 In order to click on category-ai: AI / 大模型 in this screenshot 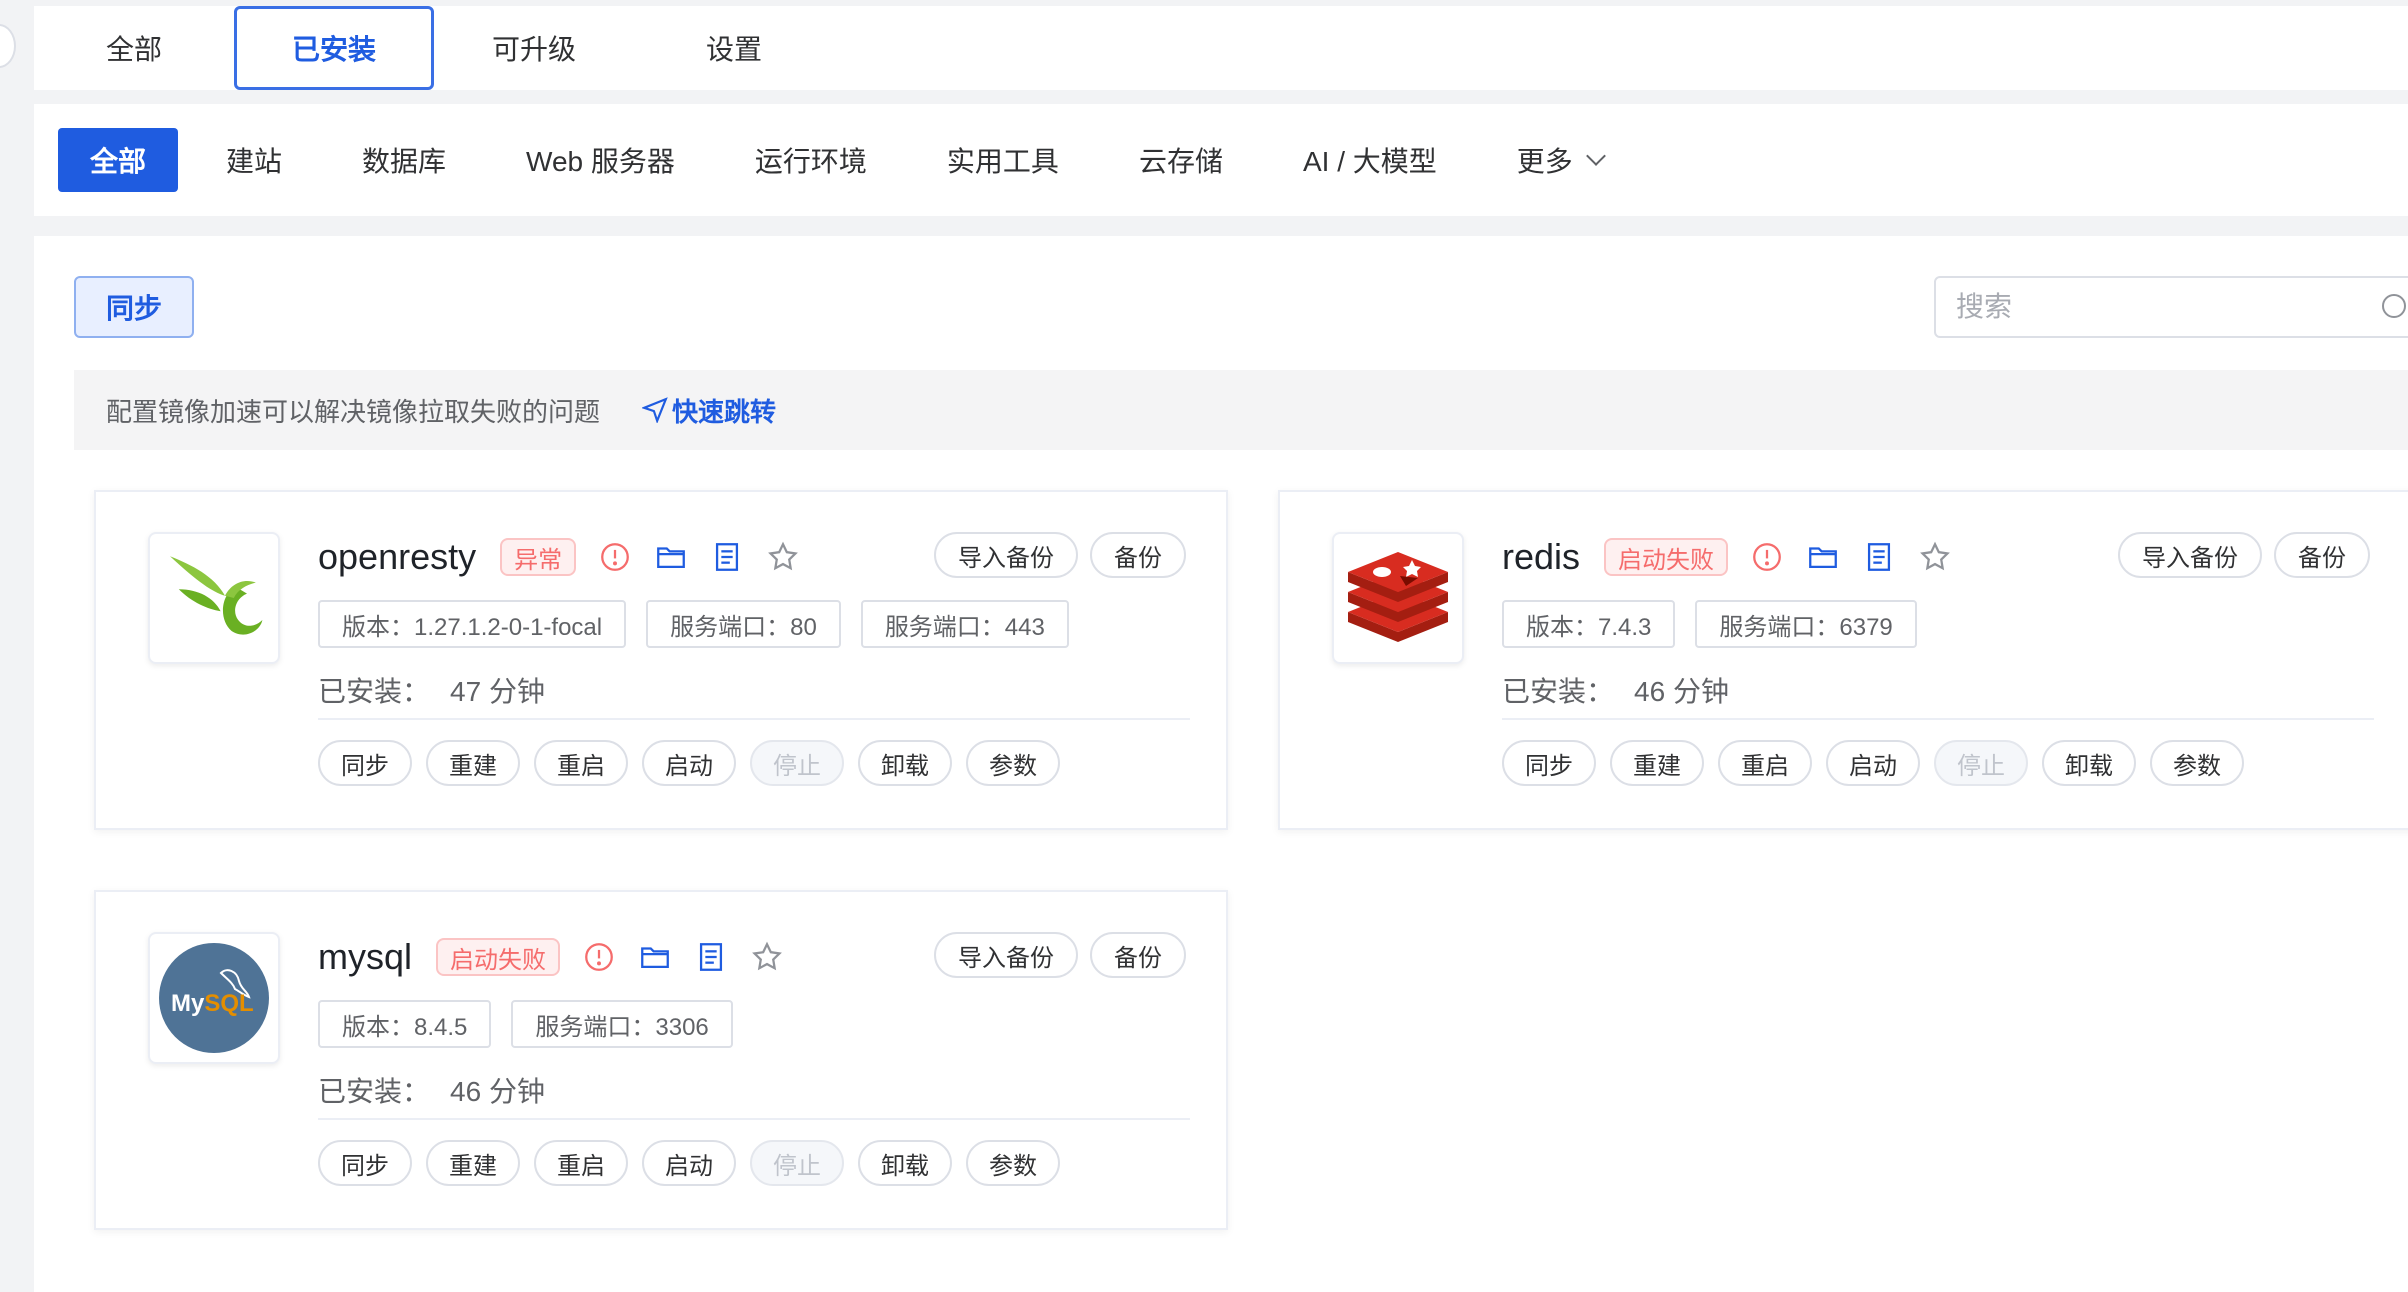, I will do `click(1370, 160)`.